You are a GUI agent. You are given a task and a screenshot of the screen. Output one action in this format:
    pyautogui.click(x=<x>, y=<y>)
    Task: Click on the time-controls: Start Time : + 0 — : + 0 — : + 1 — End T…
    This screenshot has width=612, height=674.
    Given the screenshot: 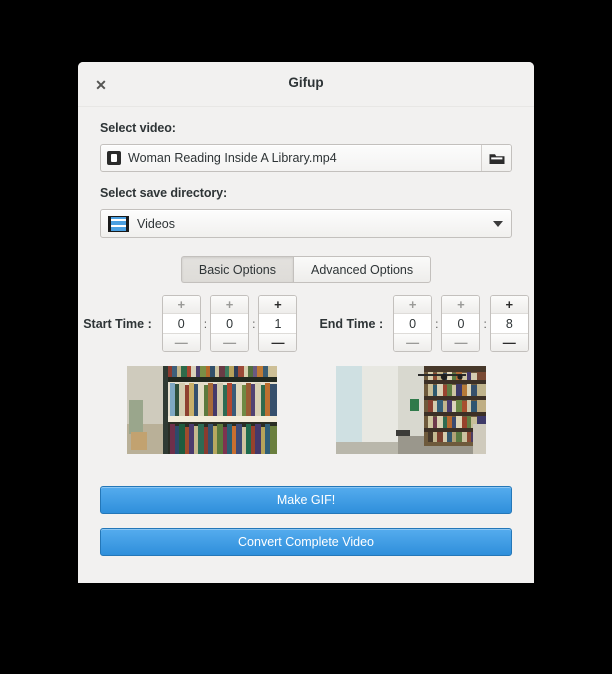 What is the action you would take?
    pyautogui.click(x=306, y=323)
    